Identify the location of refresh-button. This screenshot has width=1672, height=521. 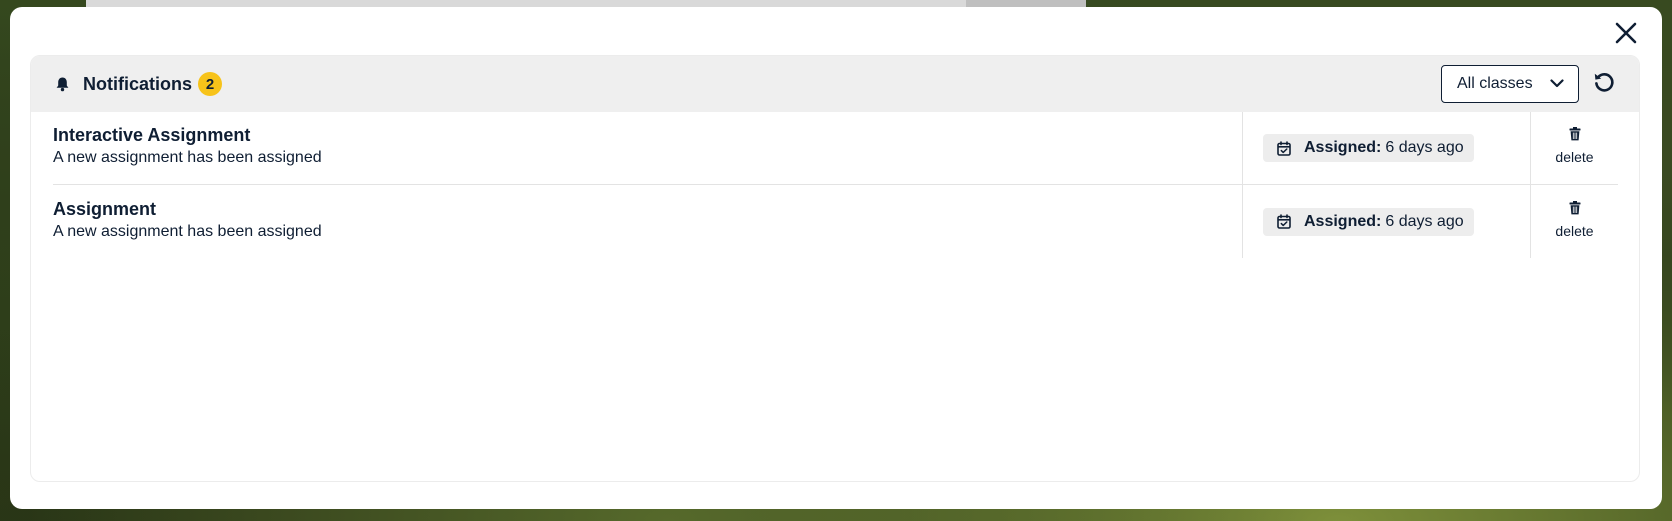
(1604, 84).